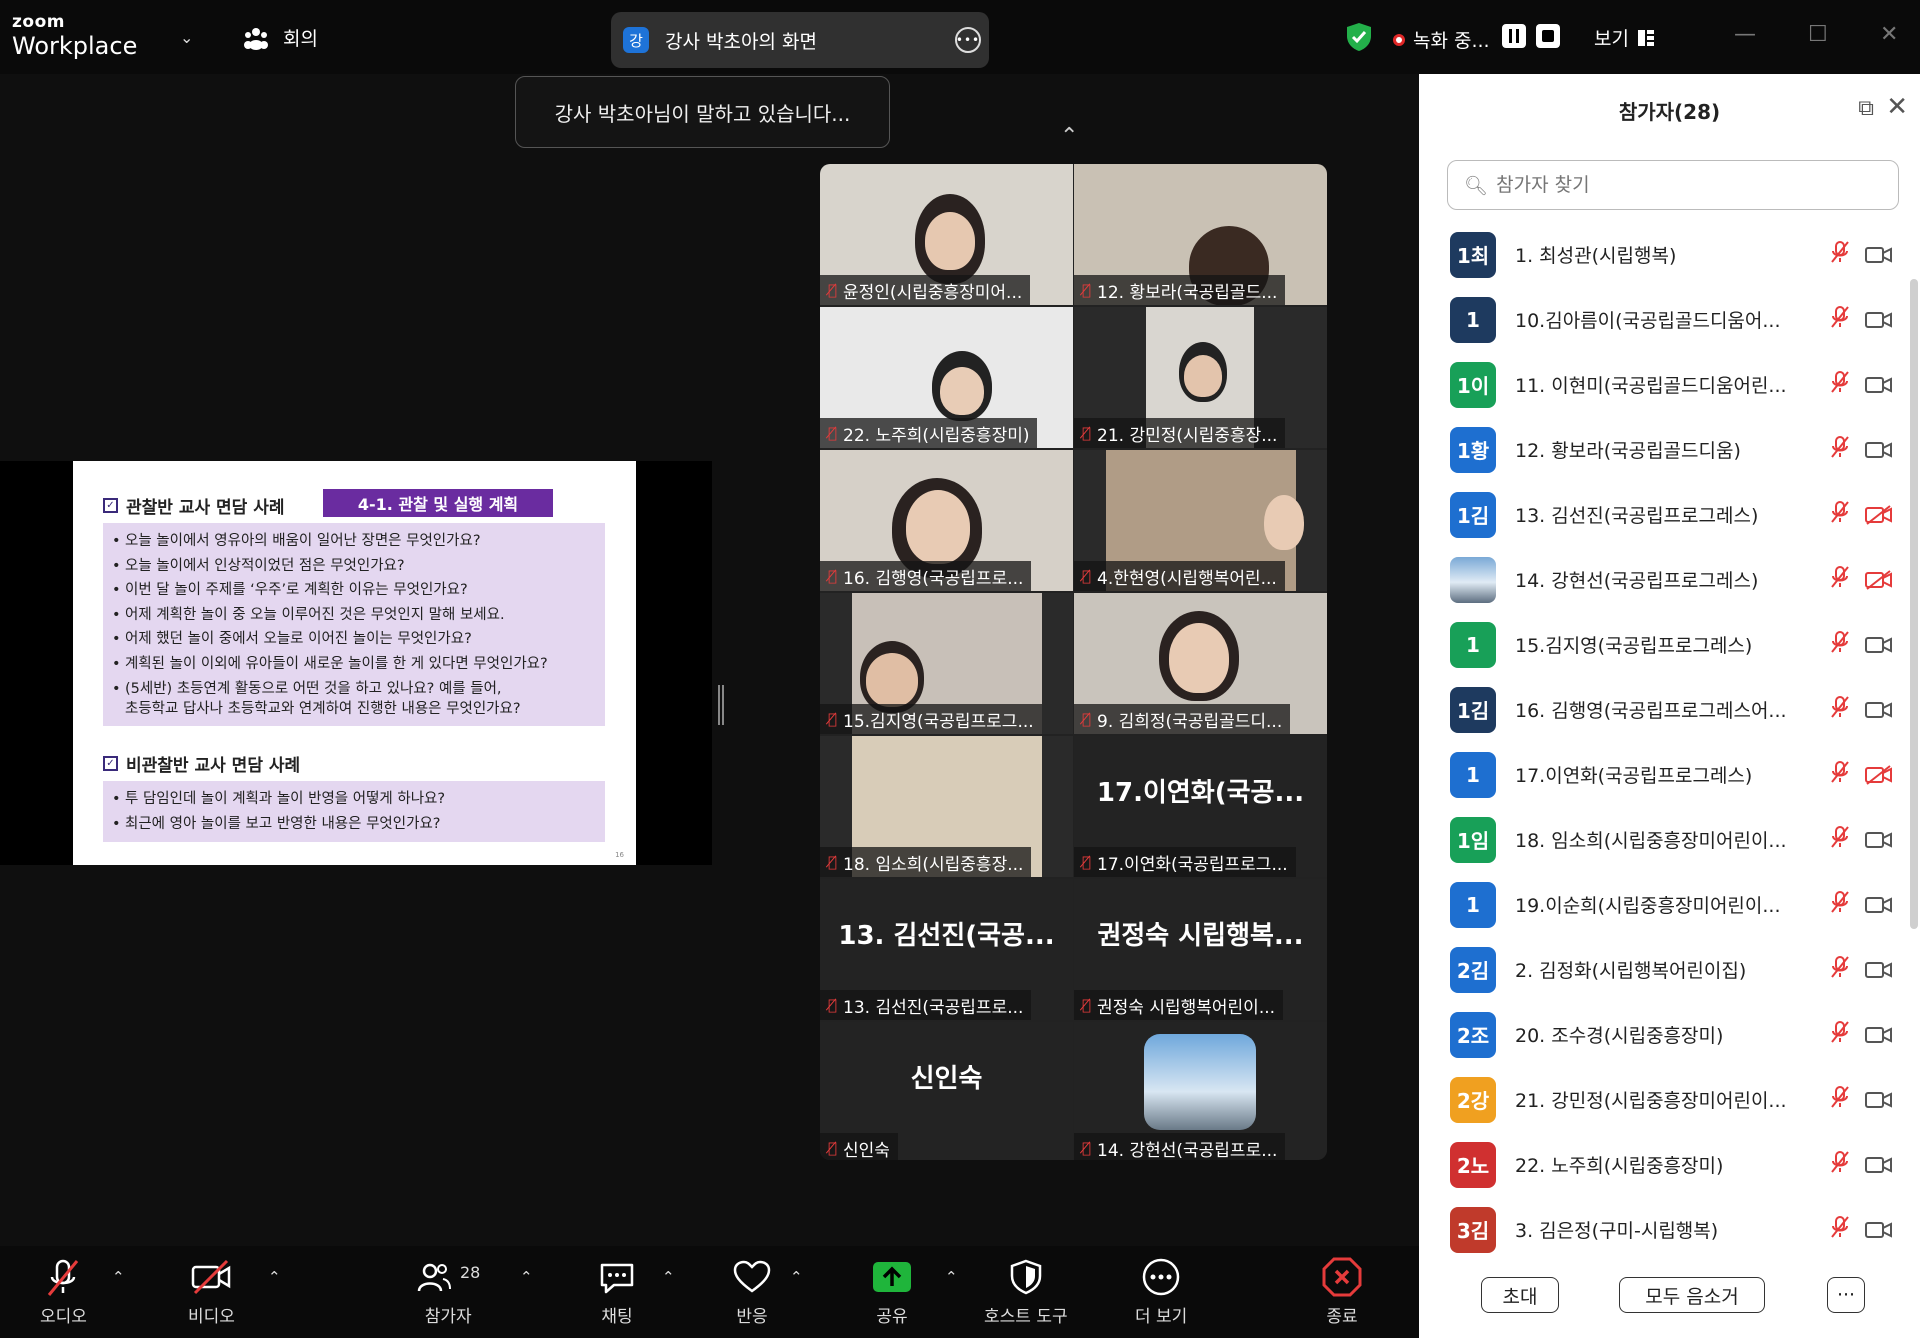 This screenshot has width=1920, height=1338. Describe the element at coordinates (211, 1291) in the screenshot. I see `video-button: 비디오` at that location.